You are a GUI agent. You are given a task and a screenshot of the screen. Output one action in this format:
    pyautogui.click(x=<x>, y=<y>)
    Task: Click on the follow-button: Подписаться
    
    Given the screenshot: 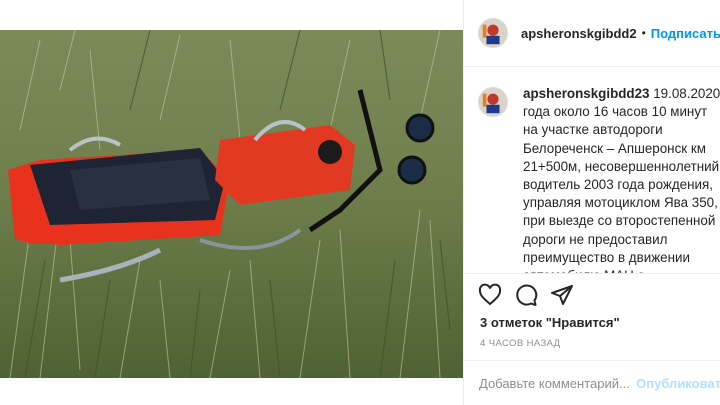 What is the action you would take?
    pyautogui.click(x=685, y=33)
    